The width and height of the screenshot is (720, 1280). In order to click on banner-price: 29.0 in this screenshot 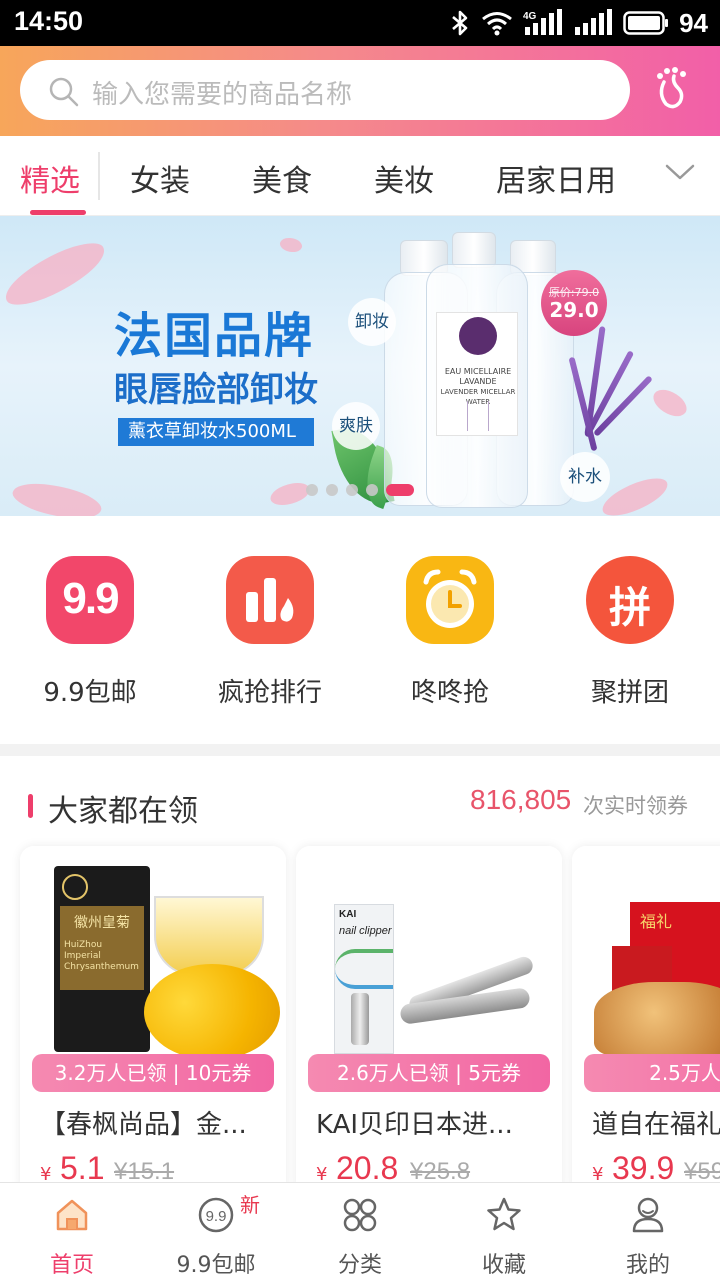, I will do `click(574, 310)`.